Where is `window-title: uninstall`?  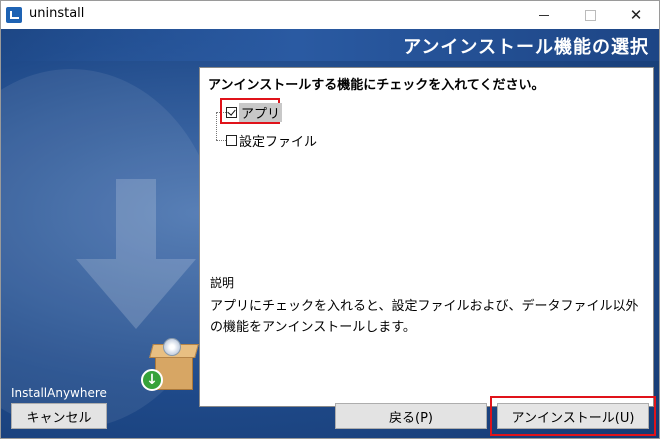 window-title: uninstall is located at coordinates (57, 13).